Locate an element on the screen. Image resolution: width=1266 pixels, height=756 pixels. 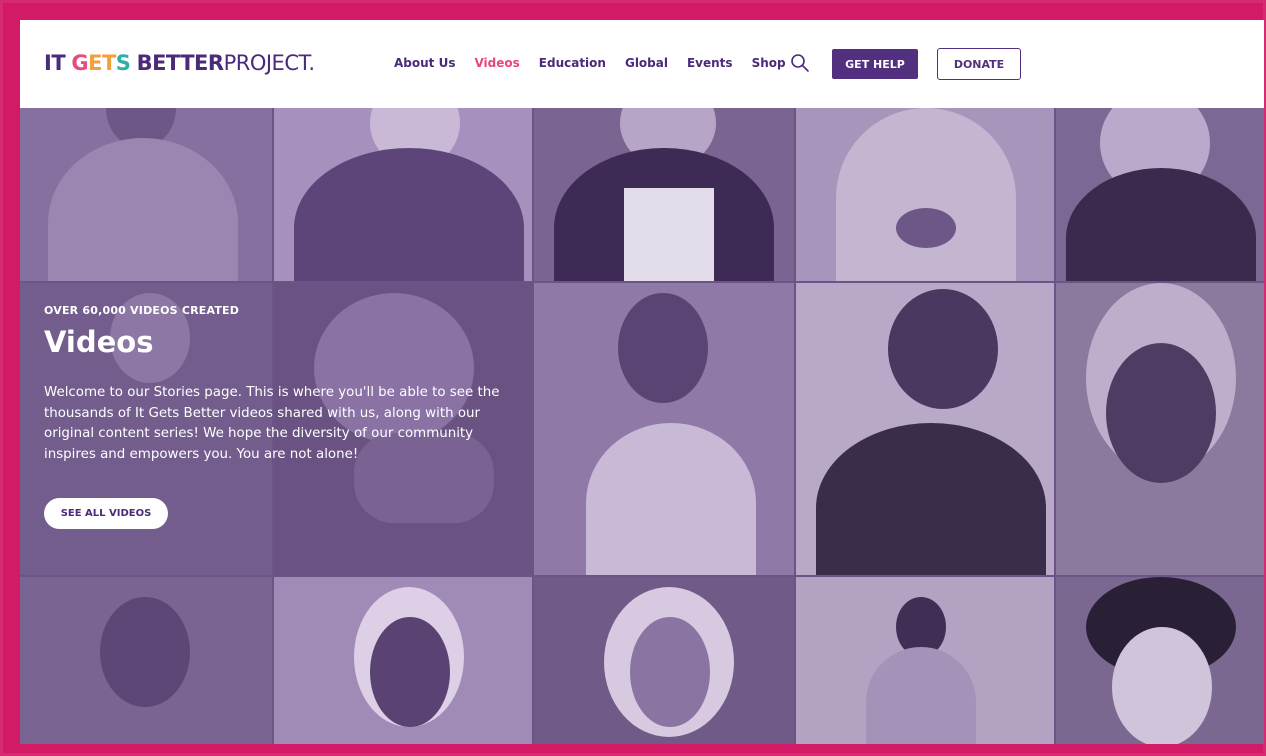
see-all-videos-button: SEE ALL VIDEOS is located at coordinates (106, 513).